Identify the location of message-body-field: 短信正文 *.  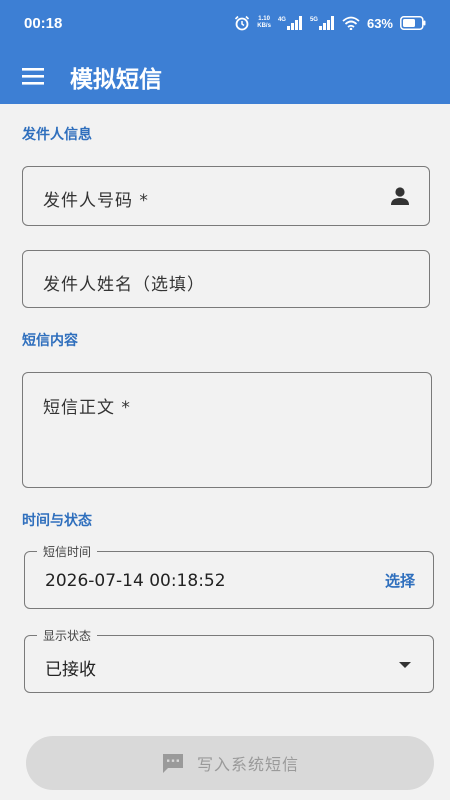
(227, 430).